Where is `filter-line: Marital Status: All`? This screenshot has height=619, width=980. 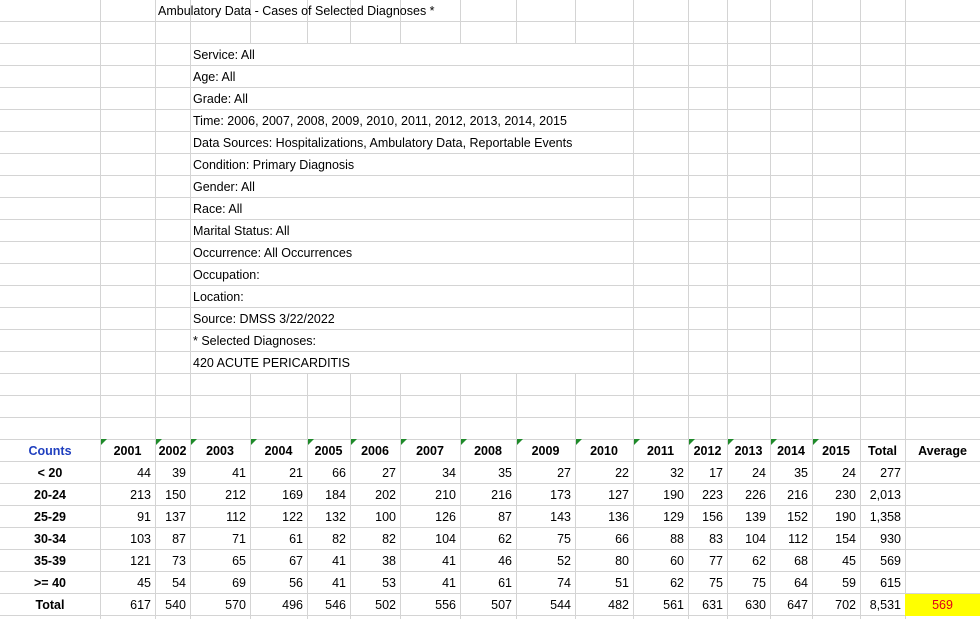
filter-line: Marital Status: All is located at coordinates (240, 231).